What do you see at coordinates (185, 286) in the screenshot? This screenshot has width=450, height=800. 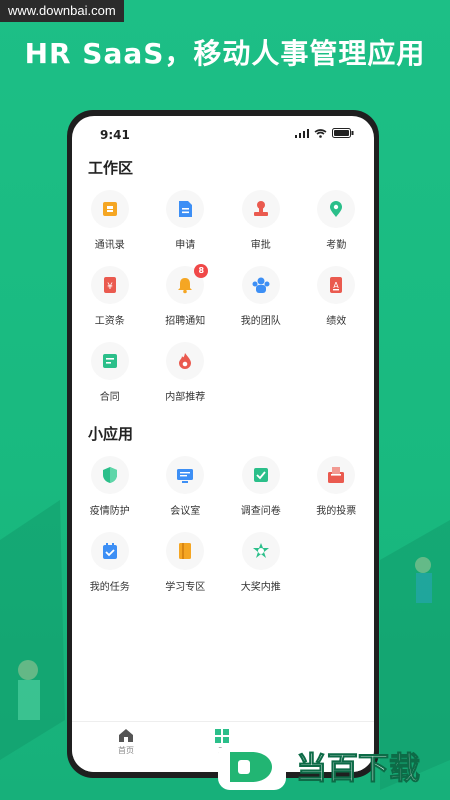 I see `bell-icon` at bounding box center [185, 286].